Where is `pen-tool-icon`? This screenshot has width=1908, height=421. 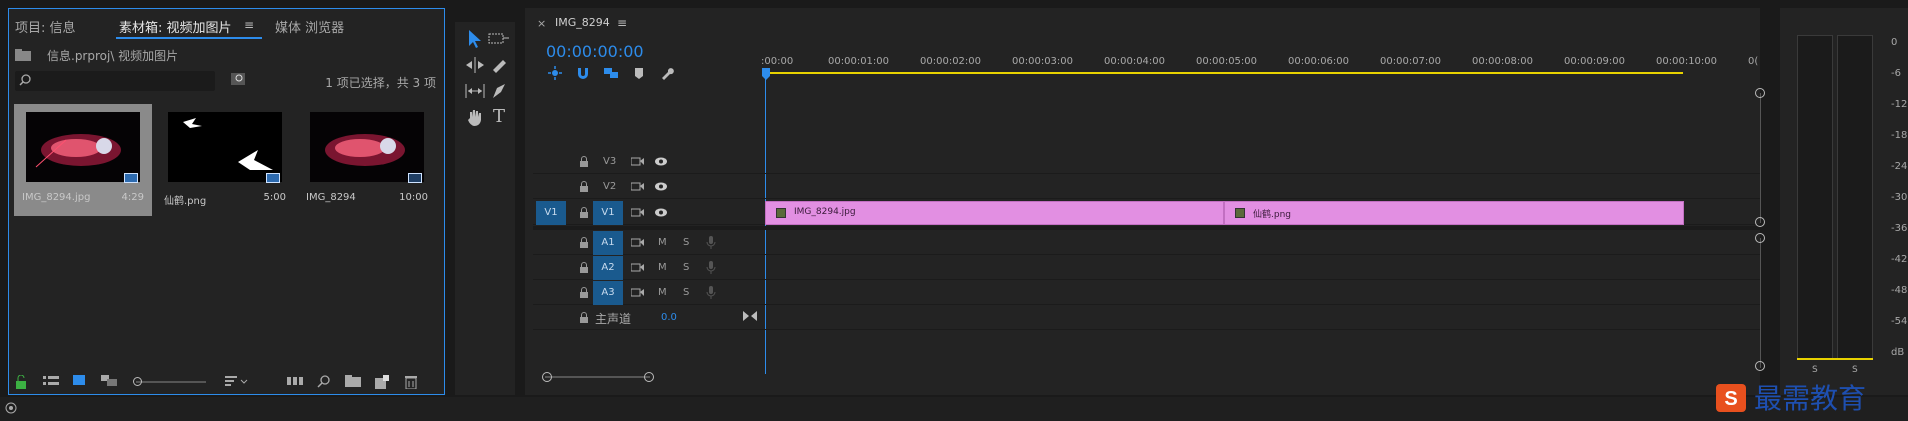
pen-tool-icon is located at coordinates (499, 91).